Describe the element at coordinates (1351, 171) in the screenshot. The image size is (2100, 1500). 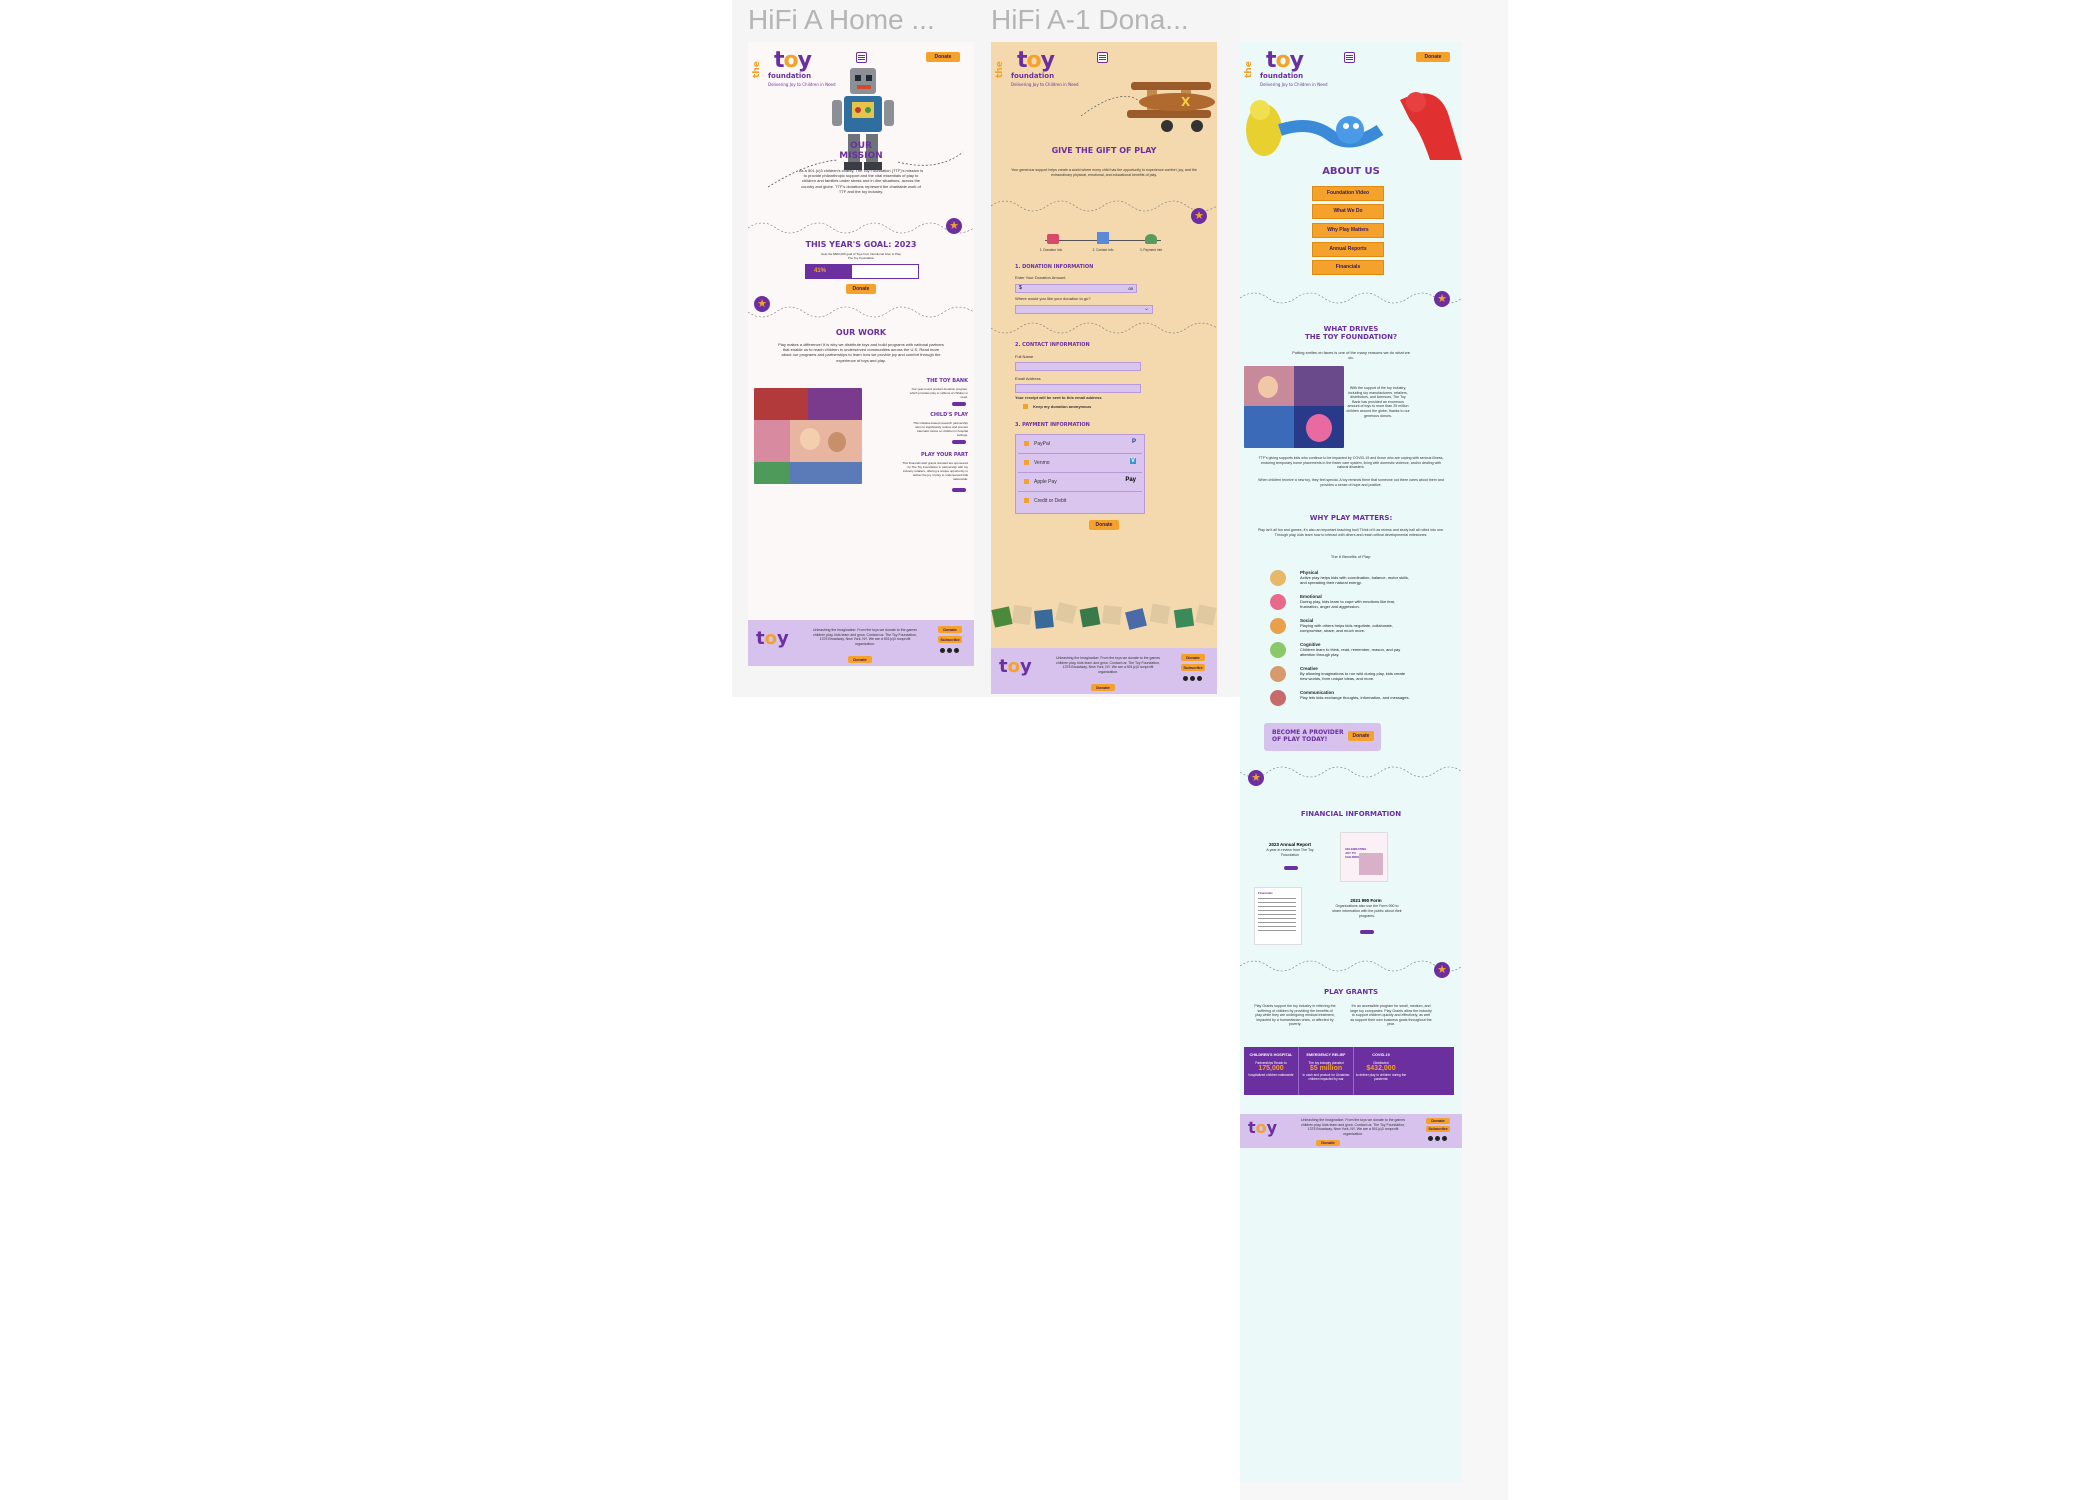
I see `about-title: ABOUT US` at that location.